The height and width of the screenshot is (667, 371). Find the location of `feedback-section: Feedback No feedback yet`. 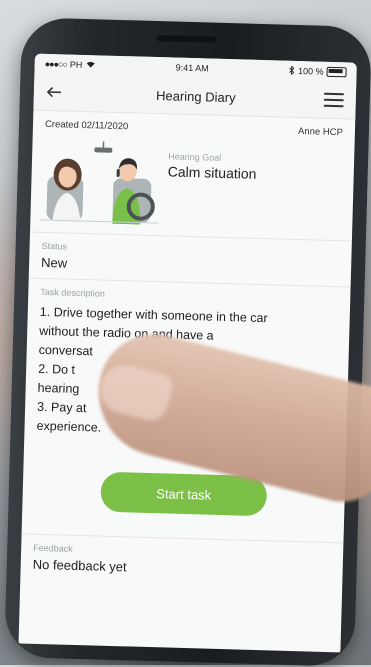

feedback-section: Feedback No feedback yet is located at coordinates (181, 560).